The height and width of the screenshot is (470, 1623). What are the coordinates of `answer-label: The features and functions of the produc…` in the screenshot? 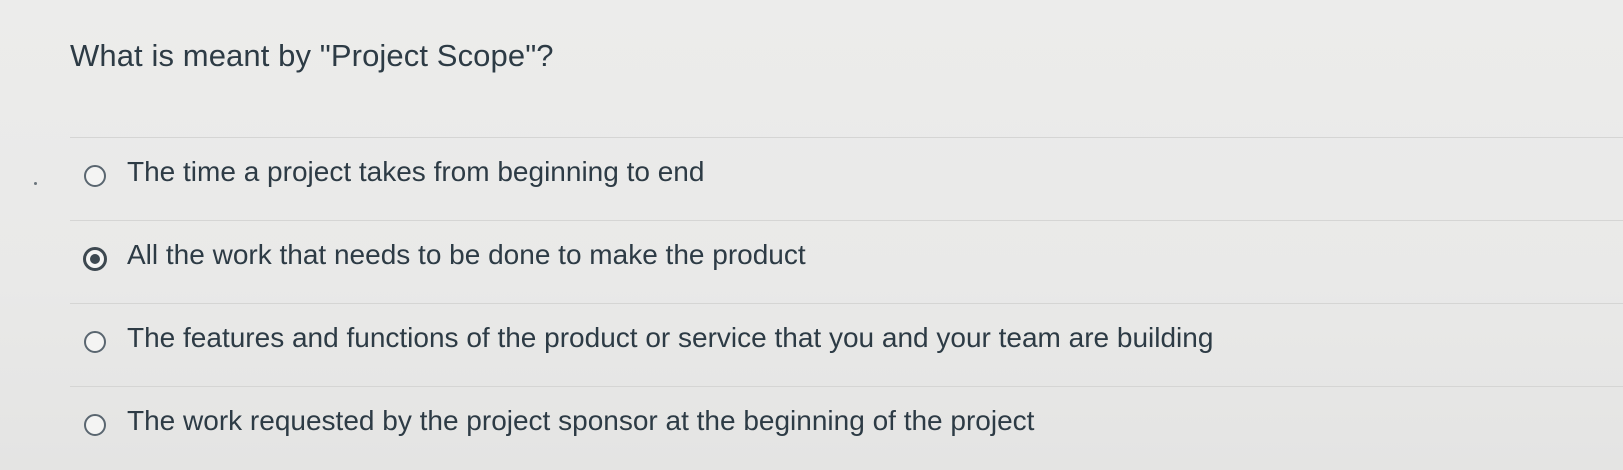 It's located at (670, 337).